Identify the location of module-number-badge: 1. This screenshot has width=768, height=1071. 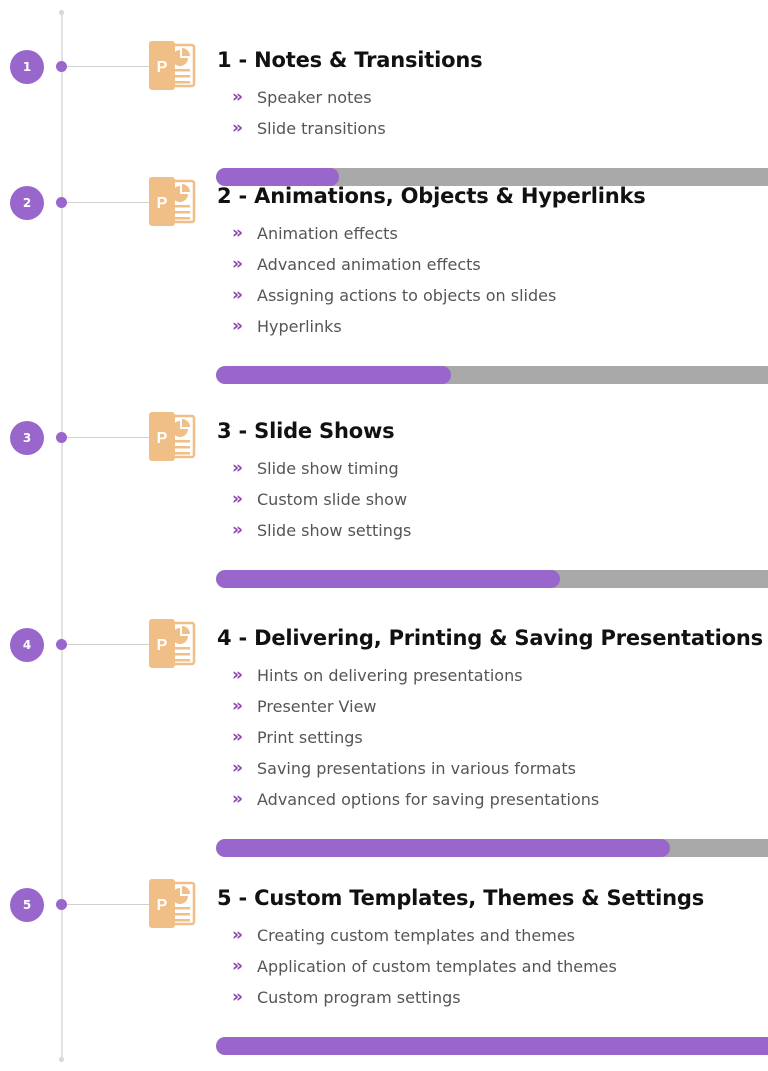
(27, 67).